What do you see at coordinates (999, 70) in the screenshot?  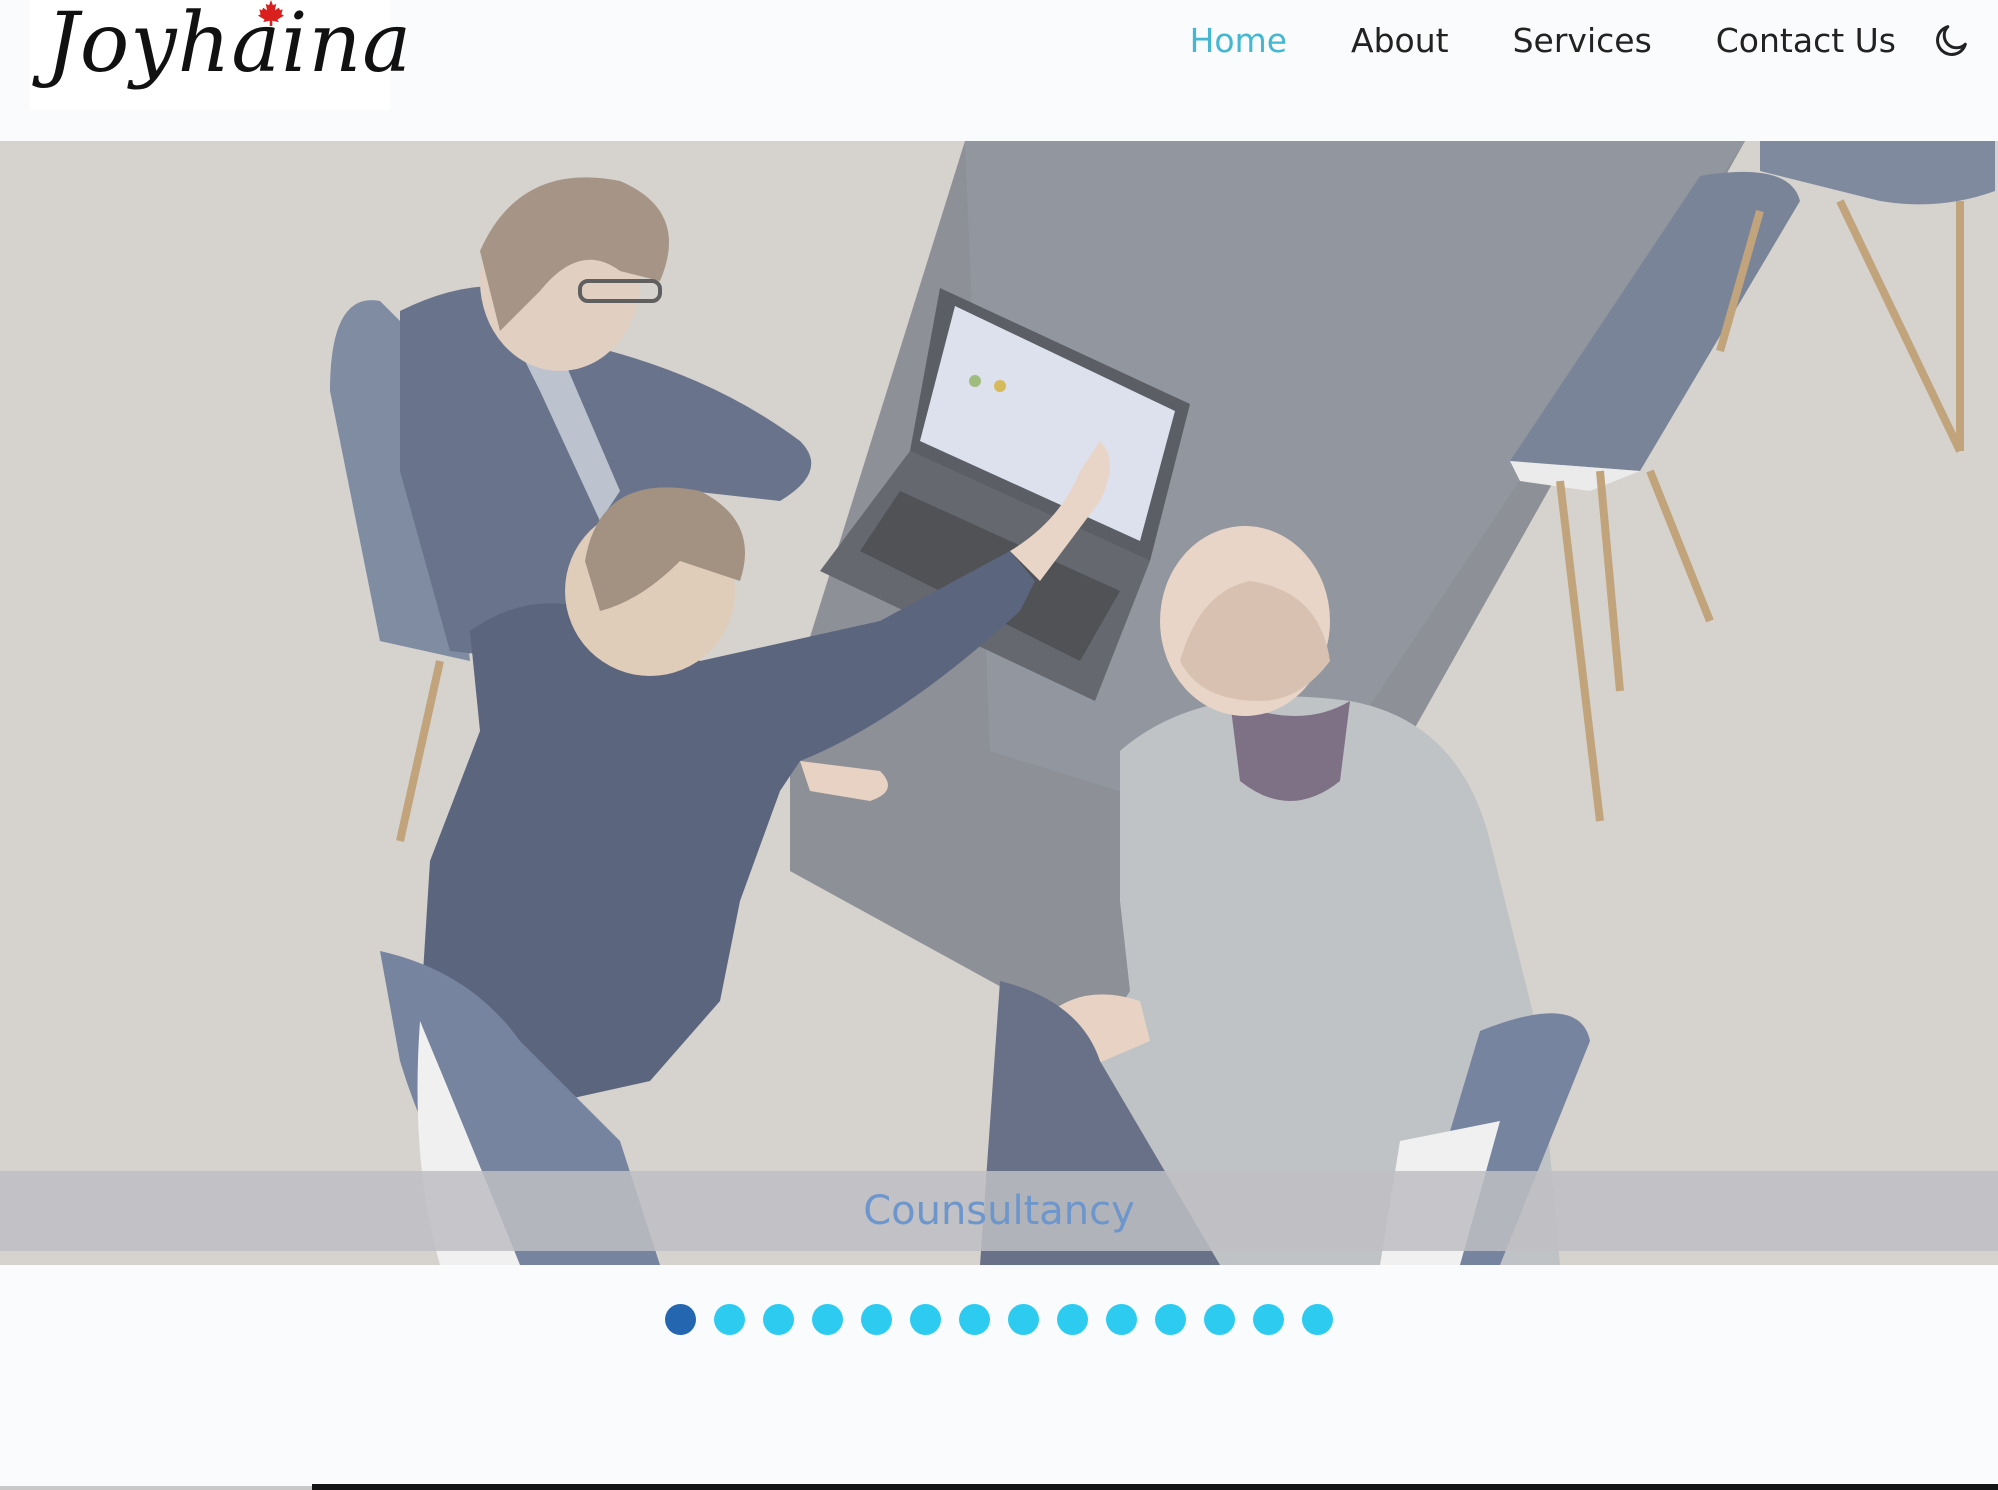 I see `site-header: Joyhaina Home About Services Contact Us` at bounding box center [999, 70].